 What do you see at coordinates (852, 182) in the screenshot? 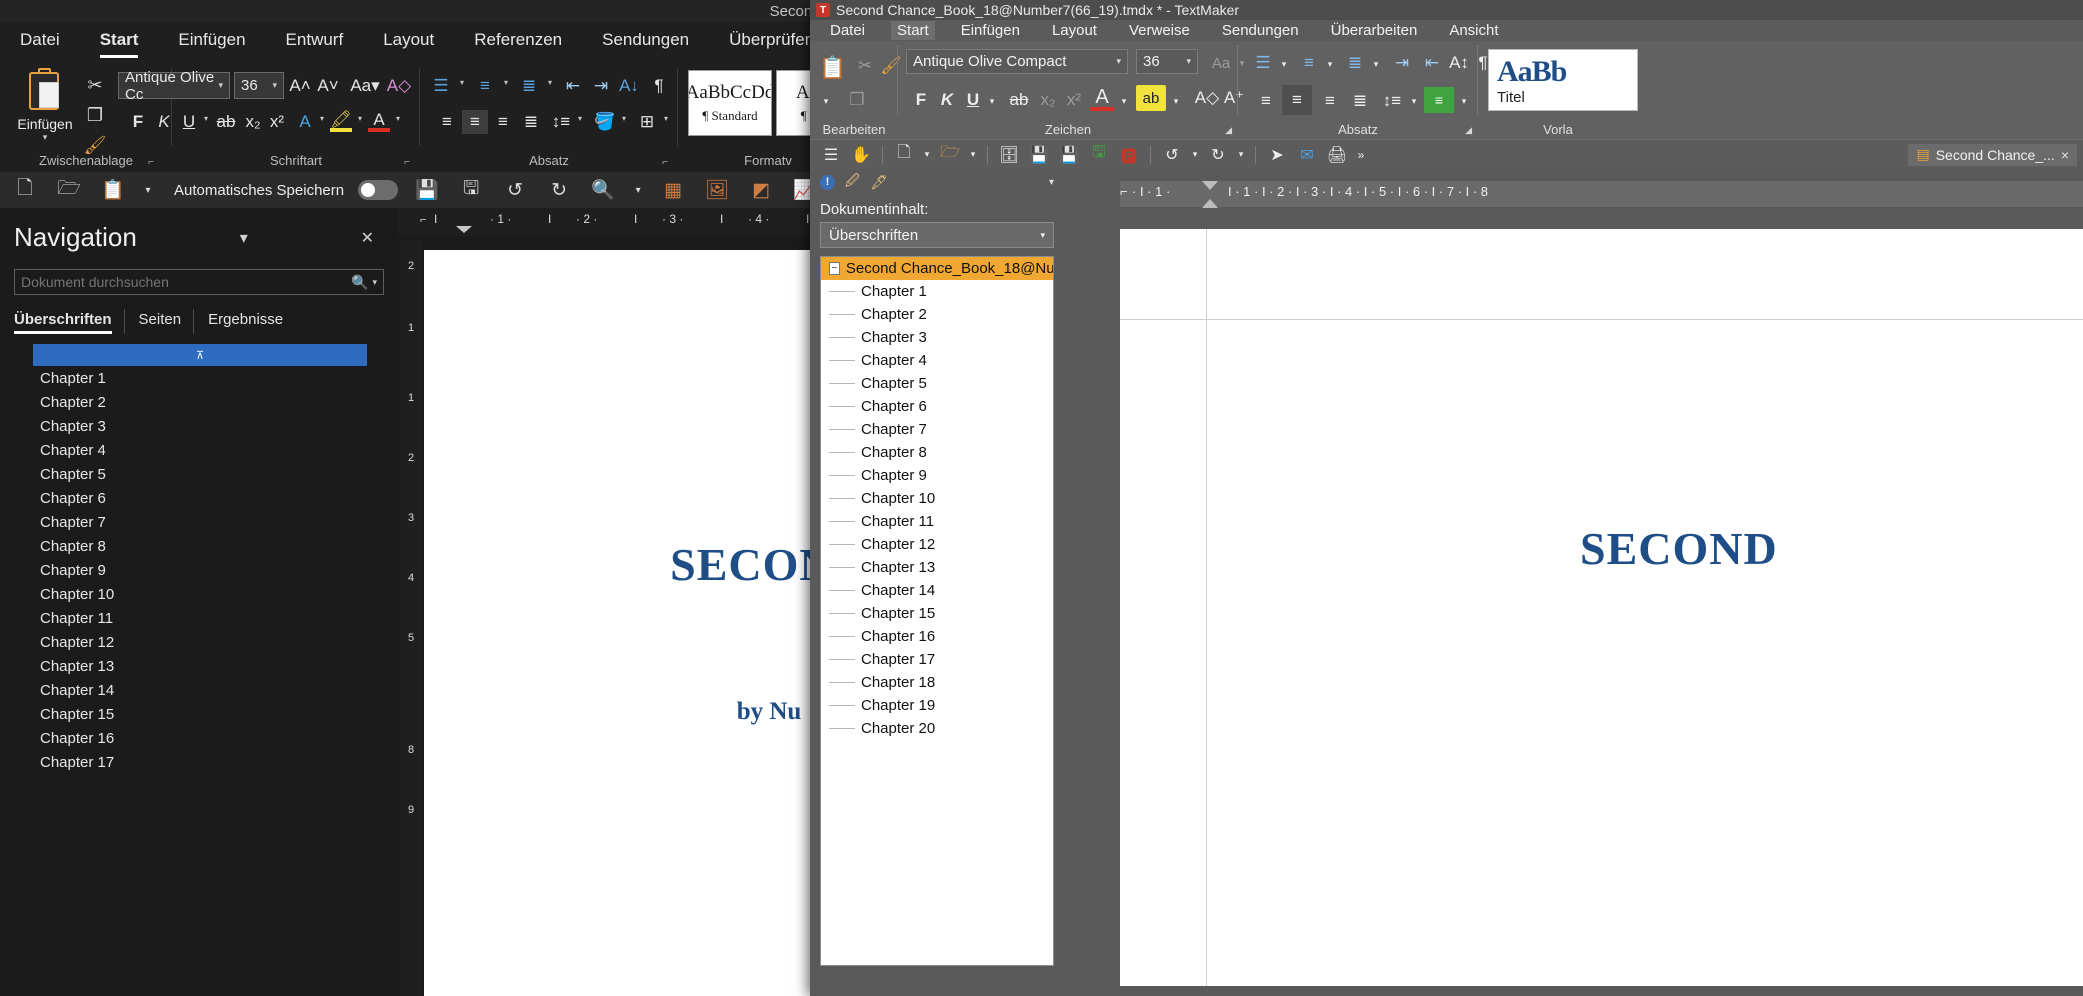
I see `highlight-pen-icon: 🖉` at bounding box center [852, 182].